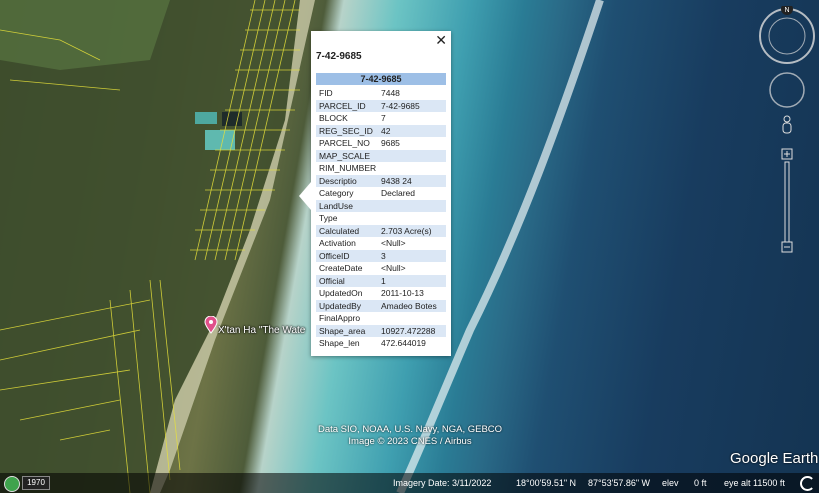  Describe the element at coordinates (700, 483) in the screenshot. I see `elev-value: 0 ft` at that location.